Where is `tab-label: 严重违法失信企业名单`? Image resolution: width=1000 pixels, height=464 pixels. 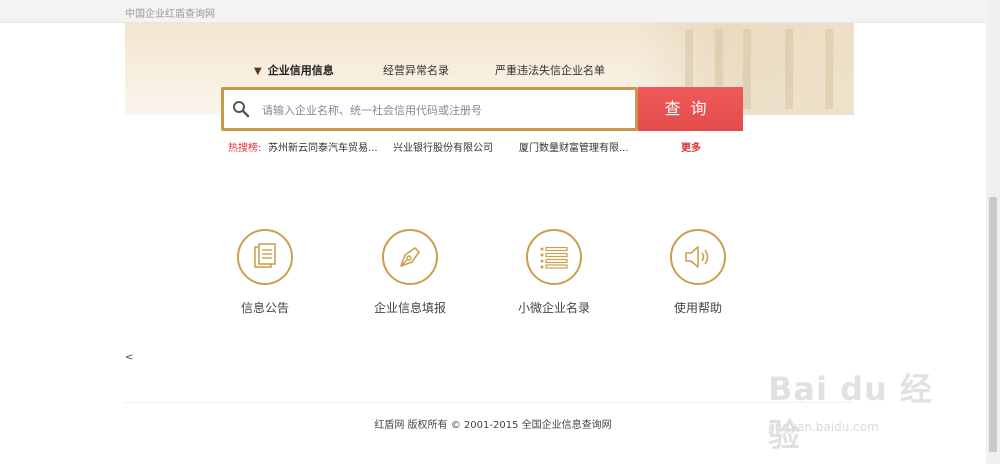 tab-label: 严重违法失信企业名单 is located at coordinates (550, 70).